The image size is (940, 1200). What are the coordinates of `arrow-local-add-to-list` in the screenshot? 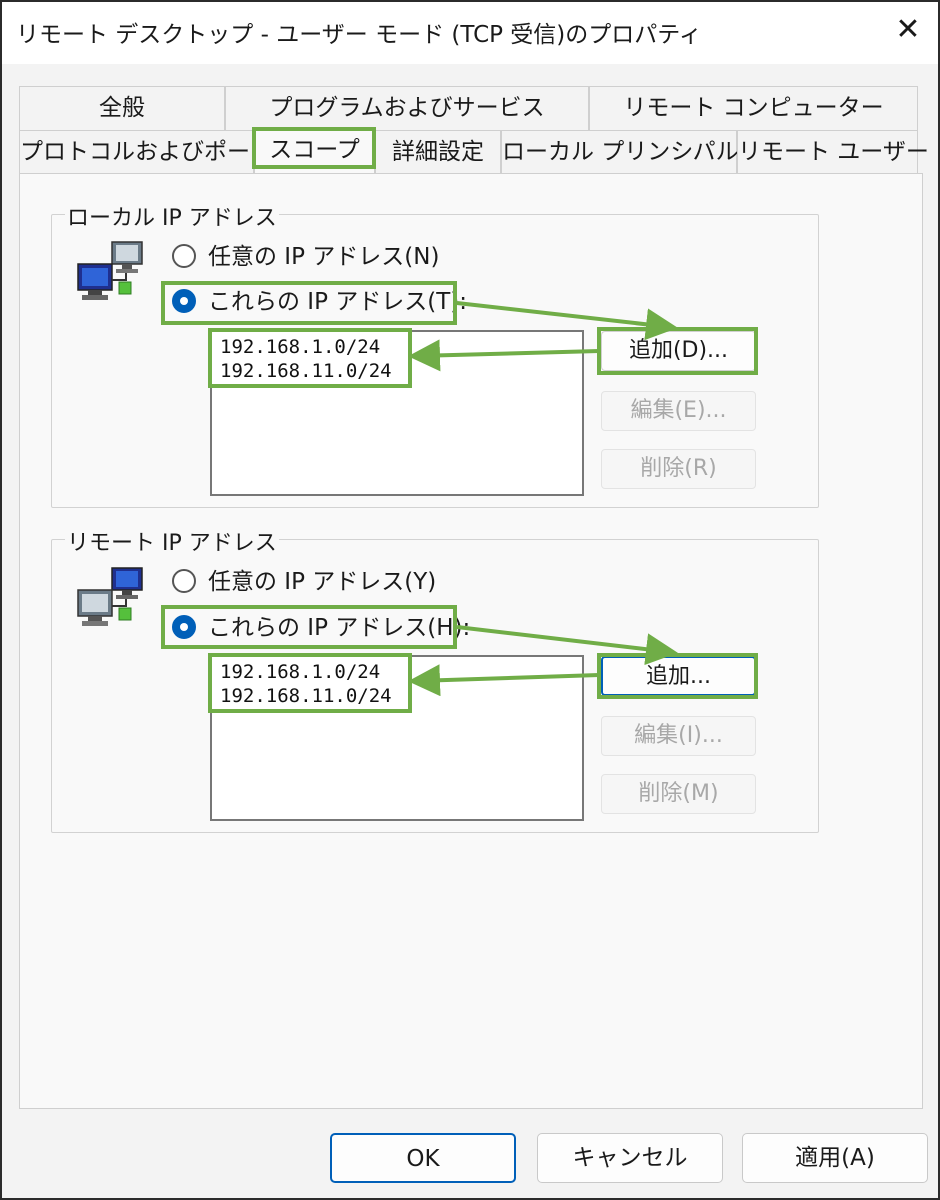 It's located at (504, 355).